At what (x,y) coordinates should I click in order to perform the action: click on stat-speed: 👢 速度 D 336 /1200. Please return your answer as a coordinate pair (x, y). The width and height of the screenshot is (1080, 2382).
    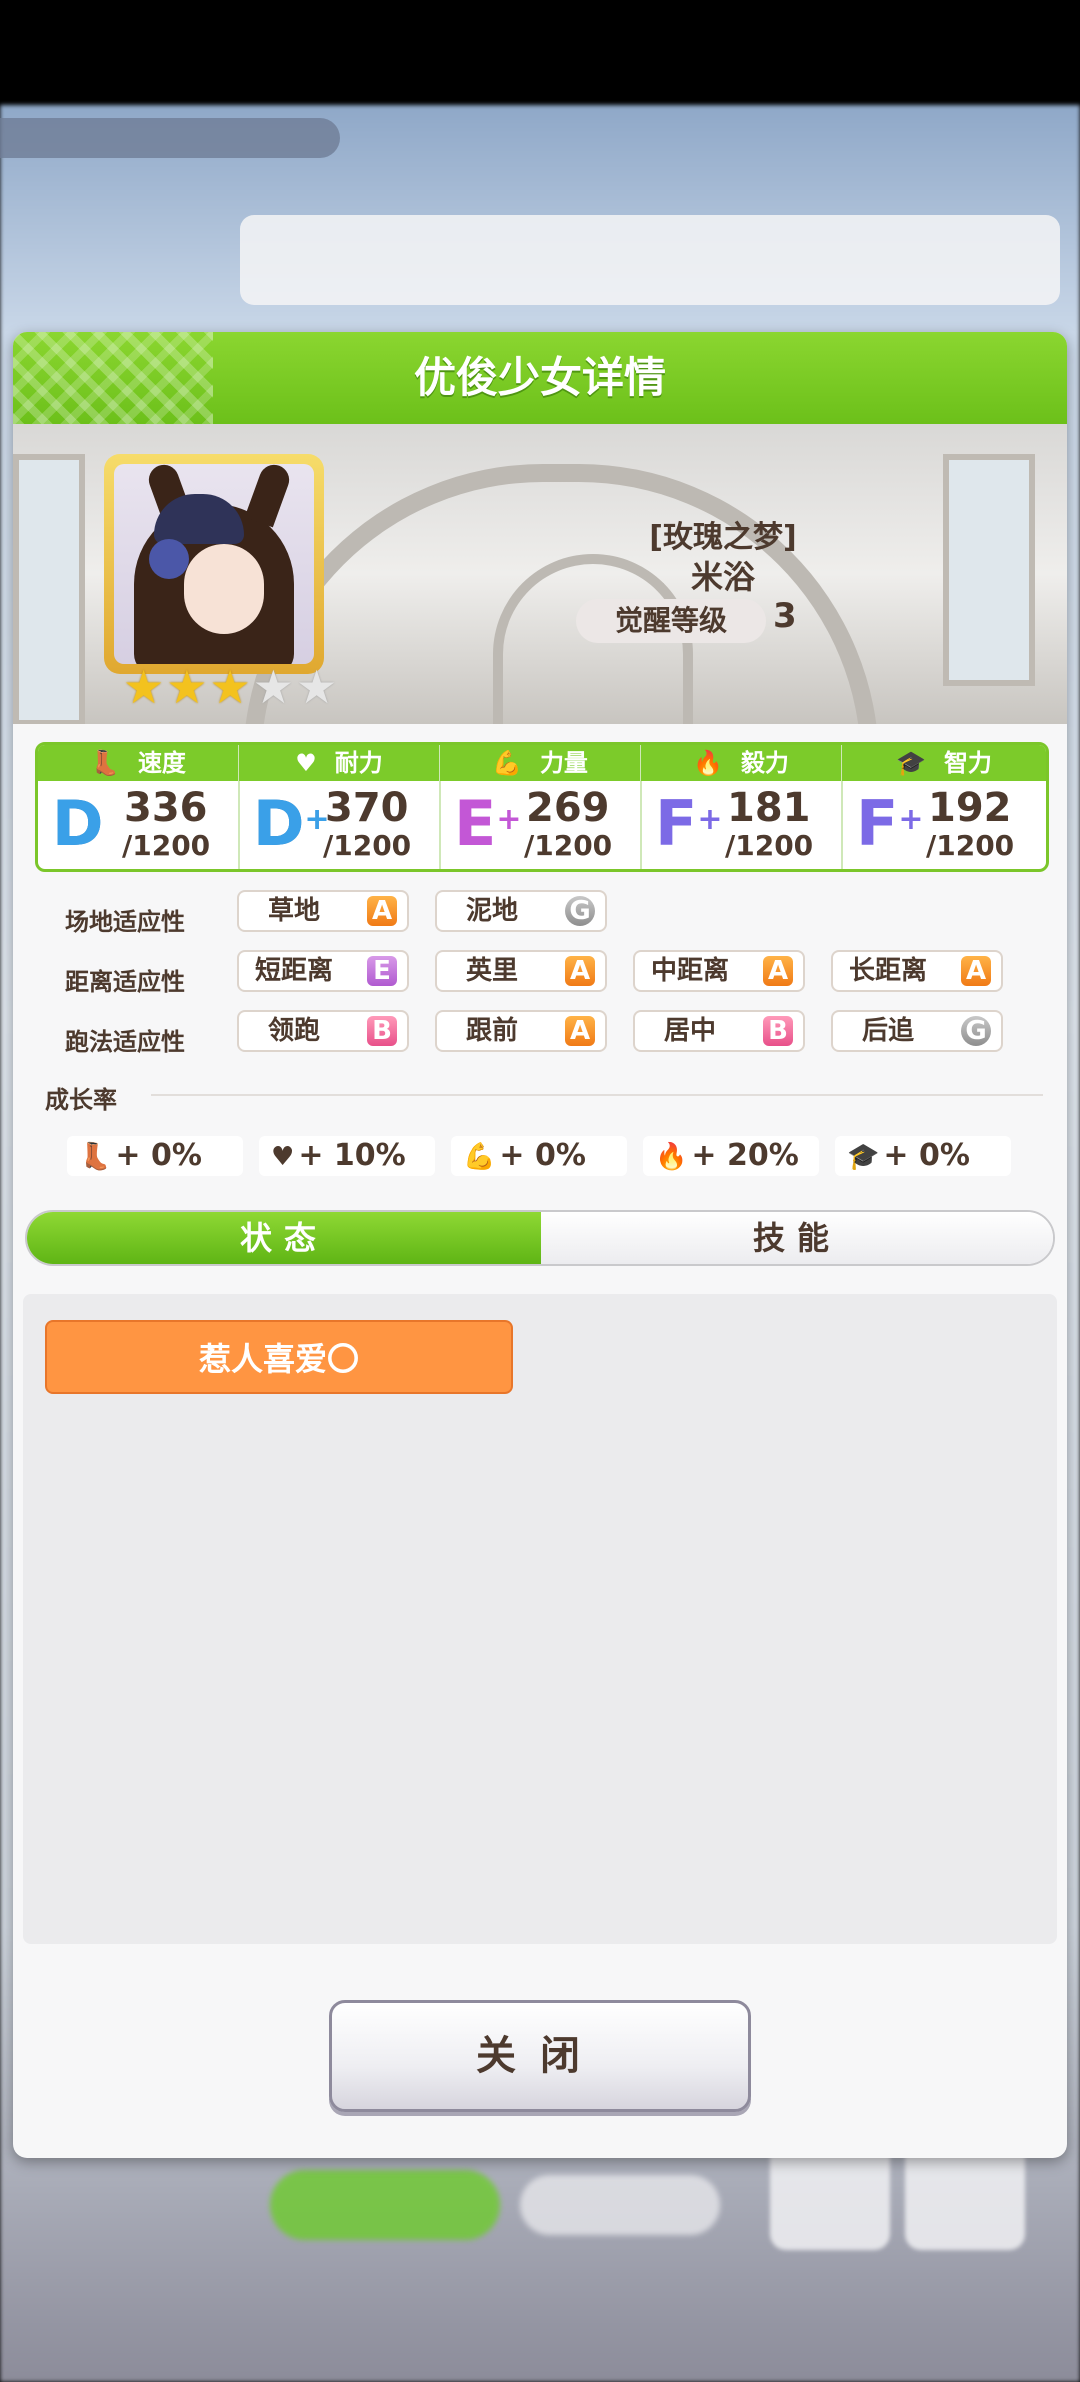
    Looking at the image, I should click on (139, 807).